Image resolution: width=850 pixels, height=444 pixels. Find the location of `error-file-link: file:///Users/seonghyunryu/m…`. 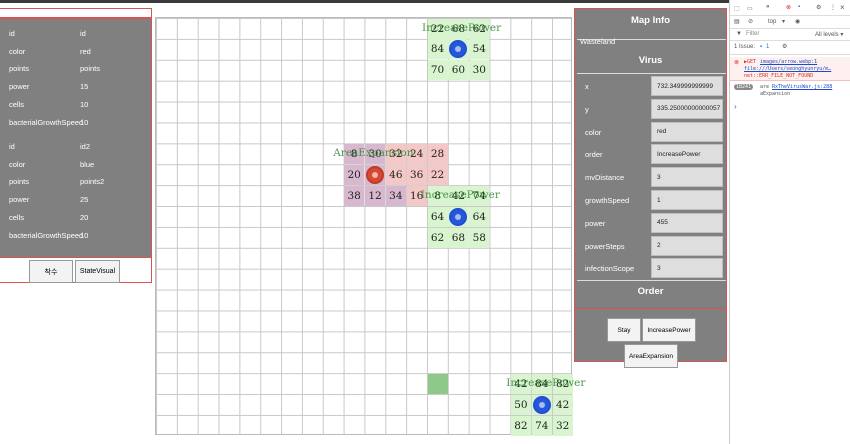

error-file-link: file:///Users/seonghyunryu/m… is located at coordinates (787, 69).